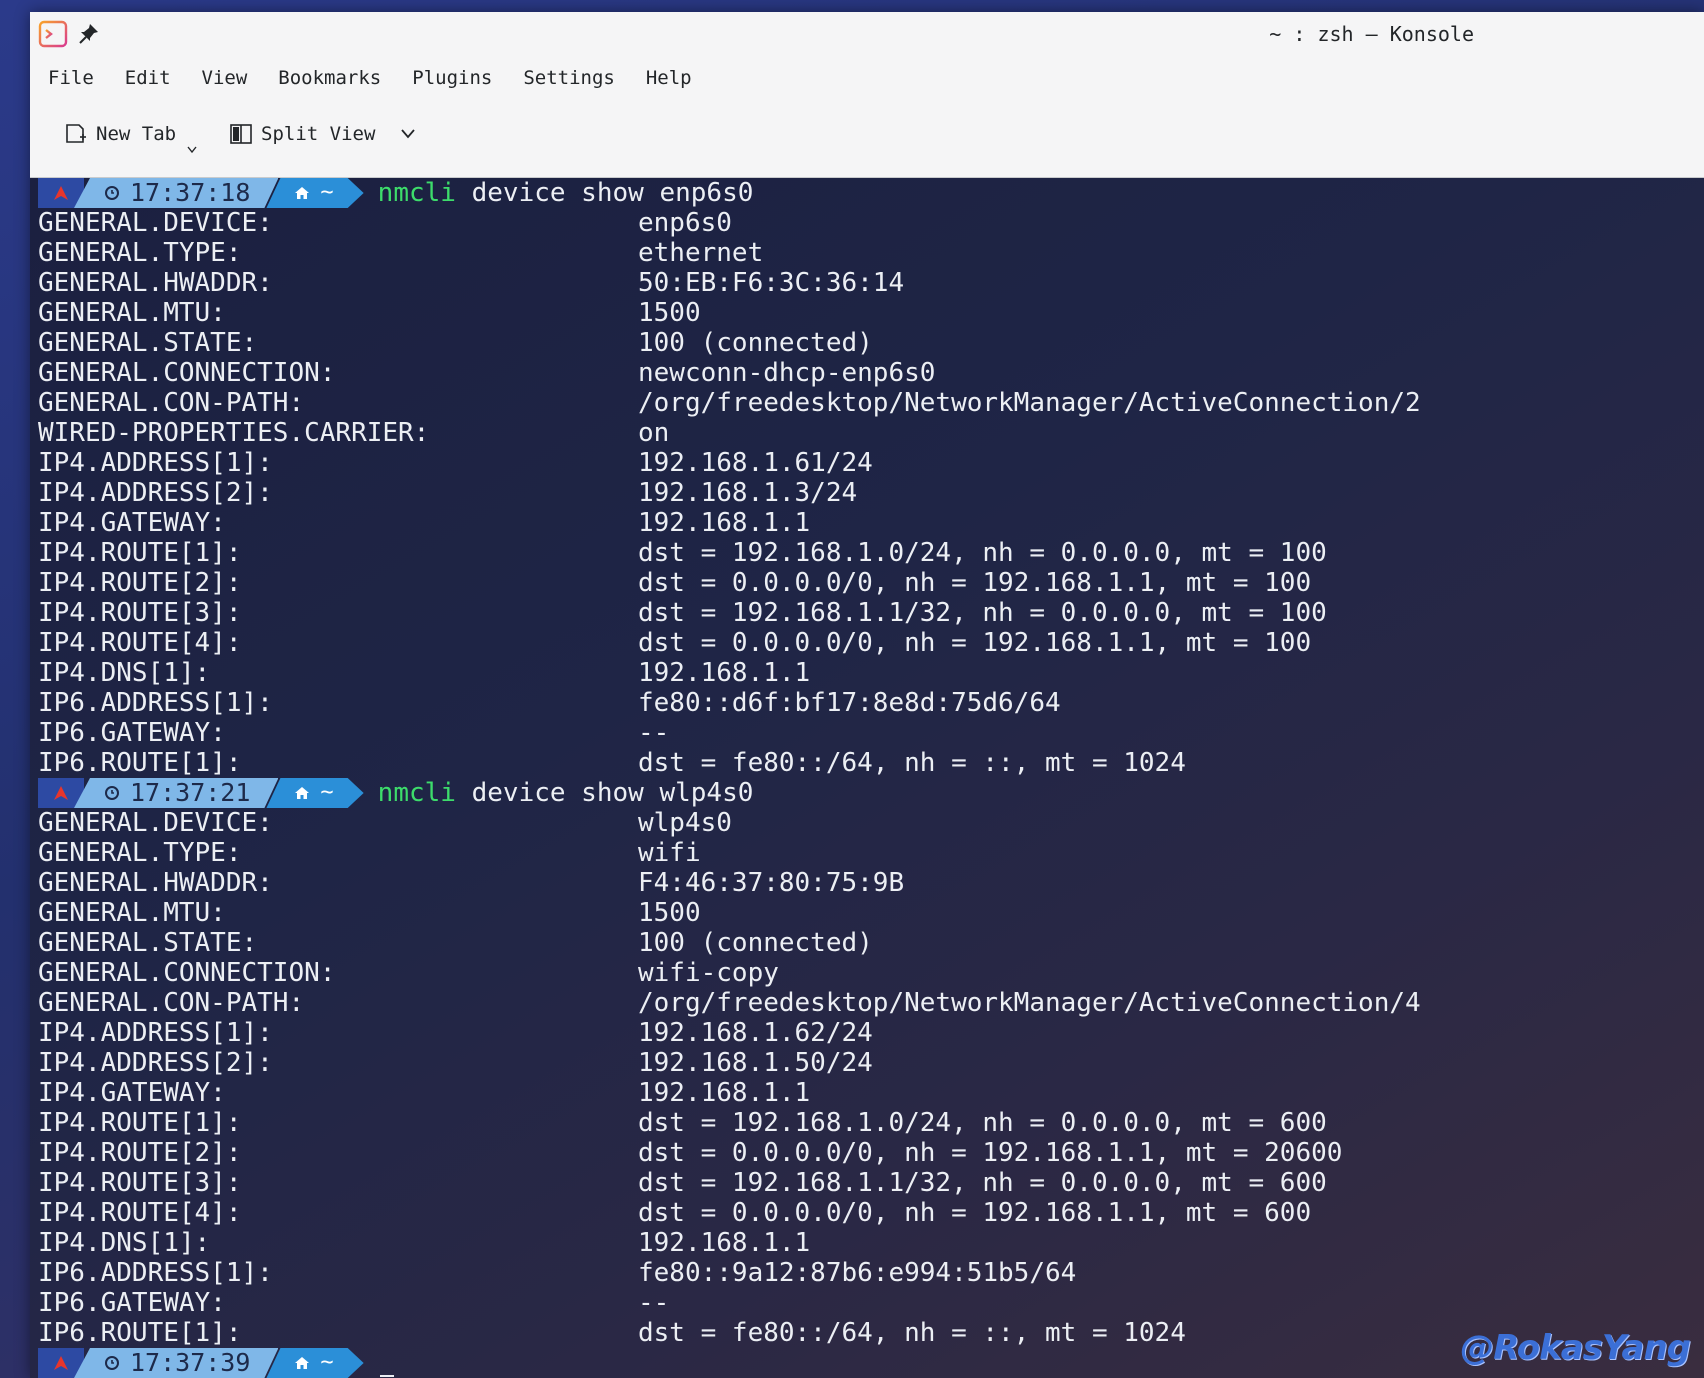  I want to click on property-value: fe80::9a12:87b6:e994:51b5/64, so click(857, 1273).